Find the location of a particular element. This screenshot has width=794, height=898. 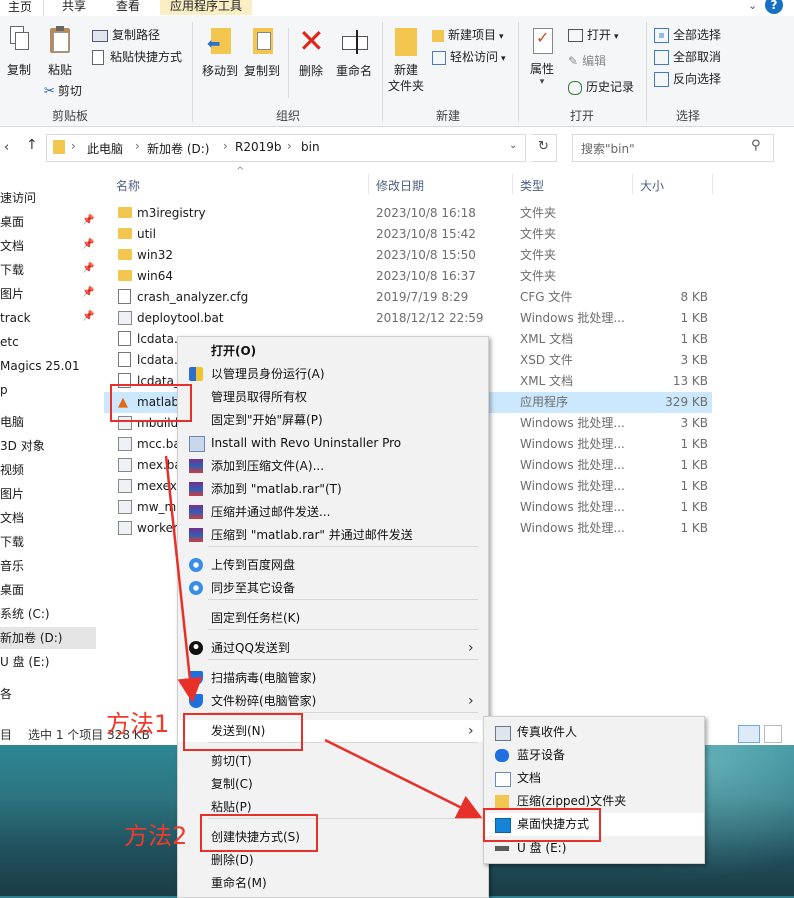

arrow-to-desktop-shortcut is located at coordinates (403, 778).